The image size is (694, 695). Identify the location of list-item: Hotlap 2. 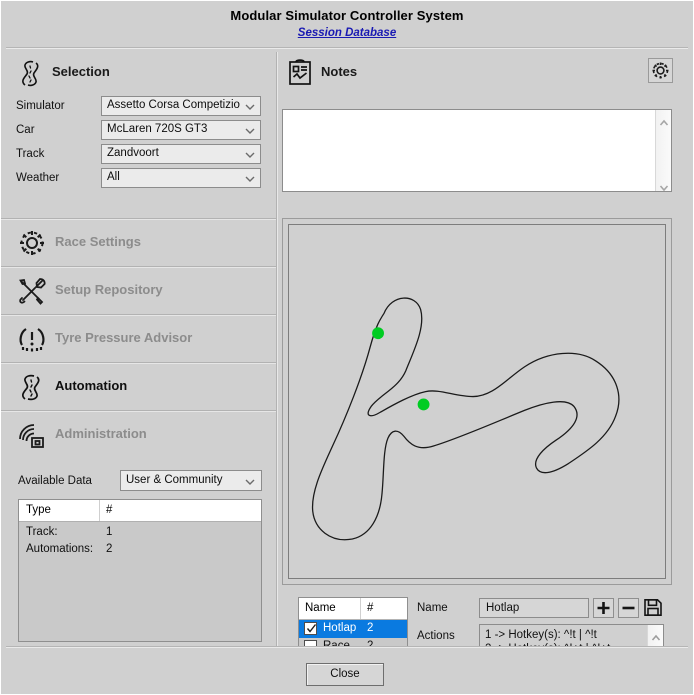
(353, 629).